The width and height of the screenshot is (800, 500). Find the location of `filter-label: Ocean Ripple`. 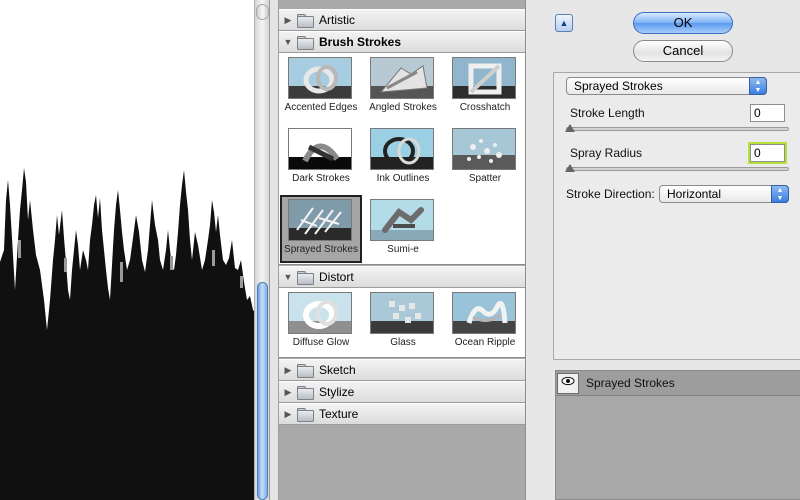

filter-label: Ocean Ripple is located at coordinates (485, 342).